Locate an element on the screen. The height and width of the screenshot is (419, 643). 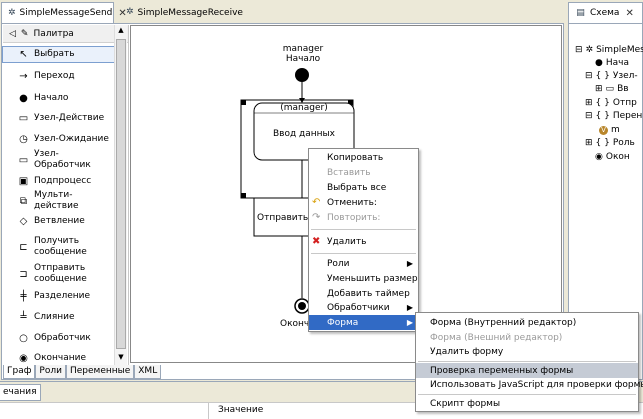
menu-item-reduce-size: Уменьшить размер is located at coordinates (363, 278).